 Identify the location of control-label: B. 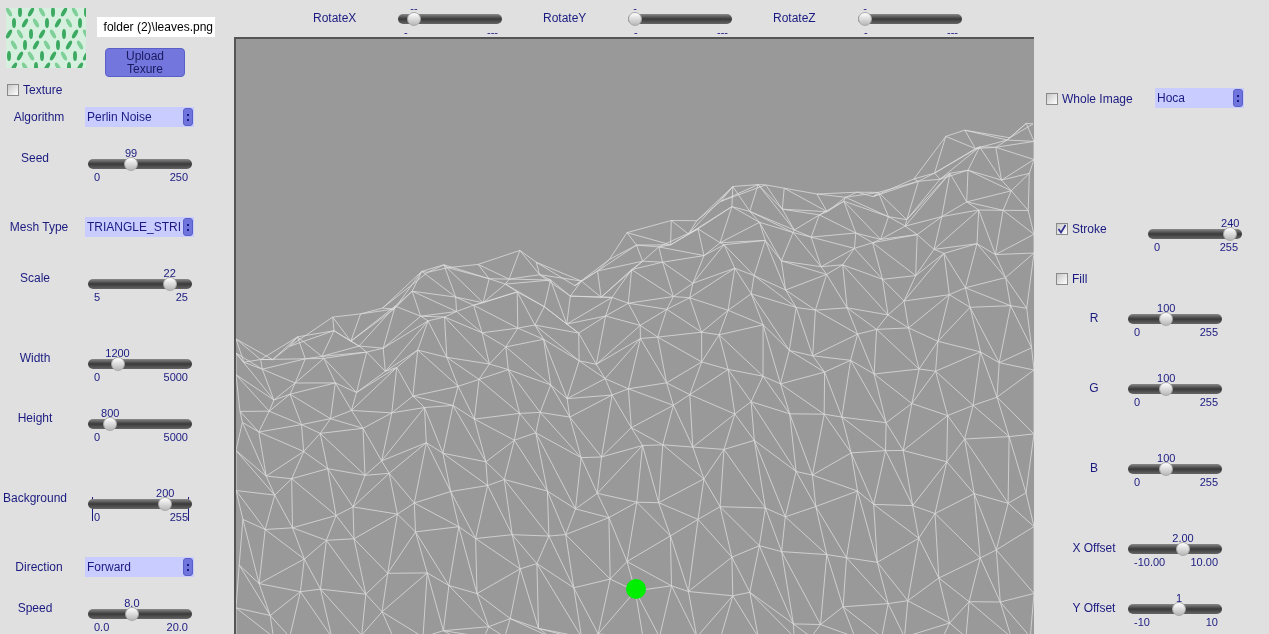
(1094, 468).